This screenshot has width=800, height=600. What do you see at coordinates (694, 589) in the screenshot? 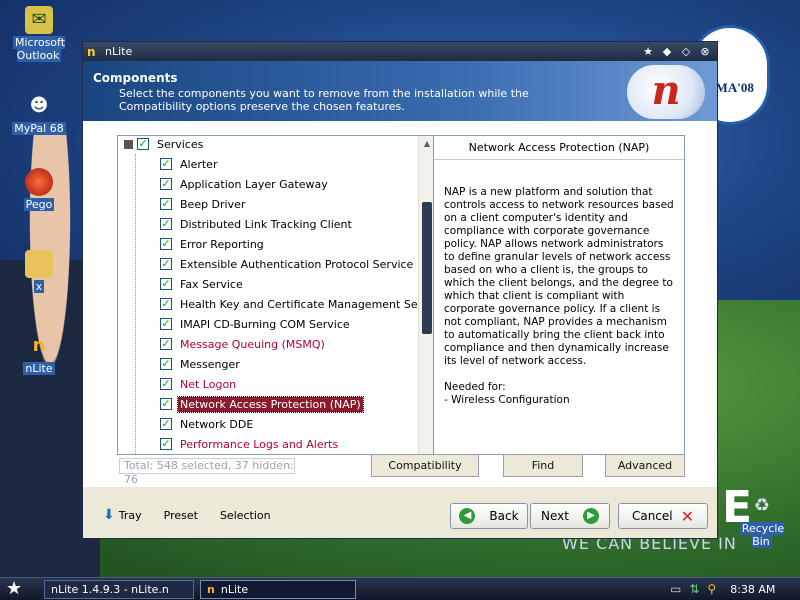
I see `network-icon: ⇅` at bounding box center [694, 589].